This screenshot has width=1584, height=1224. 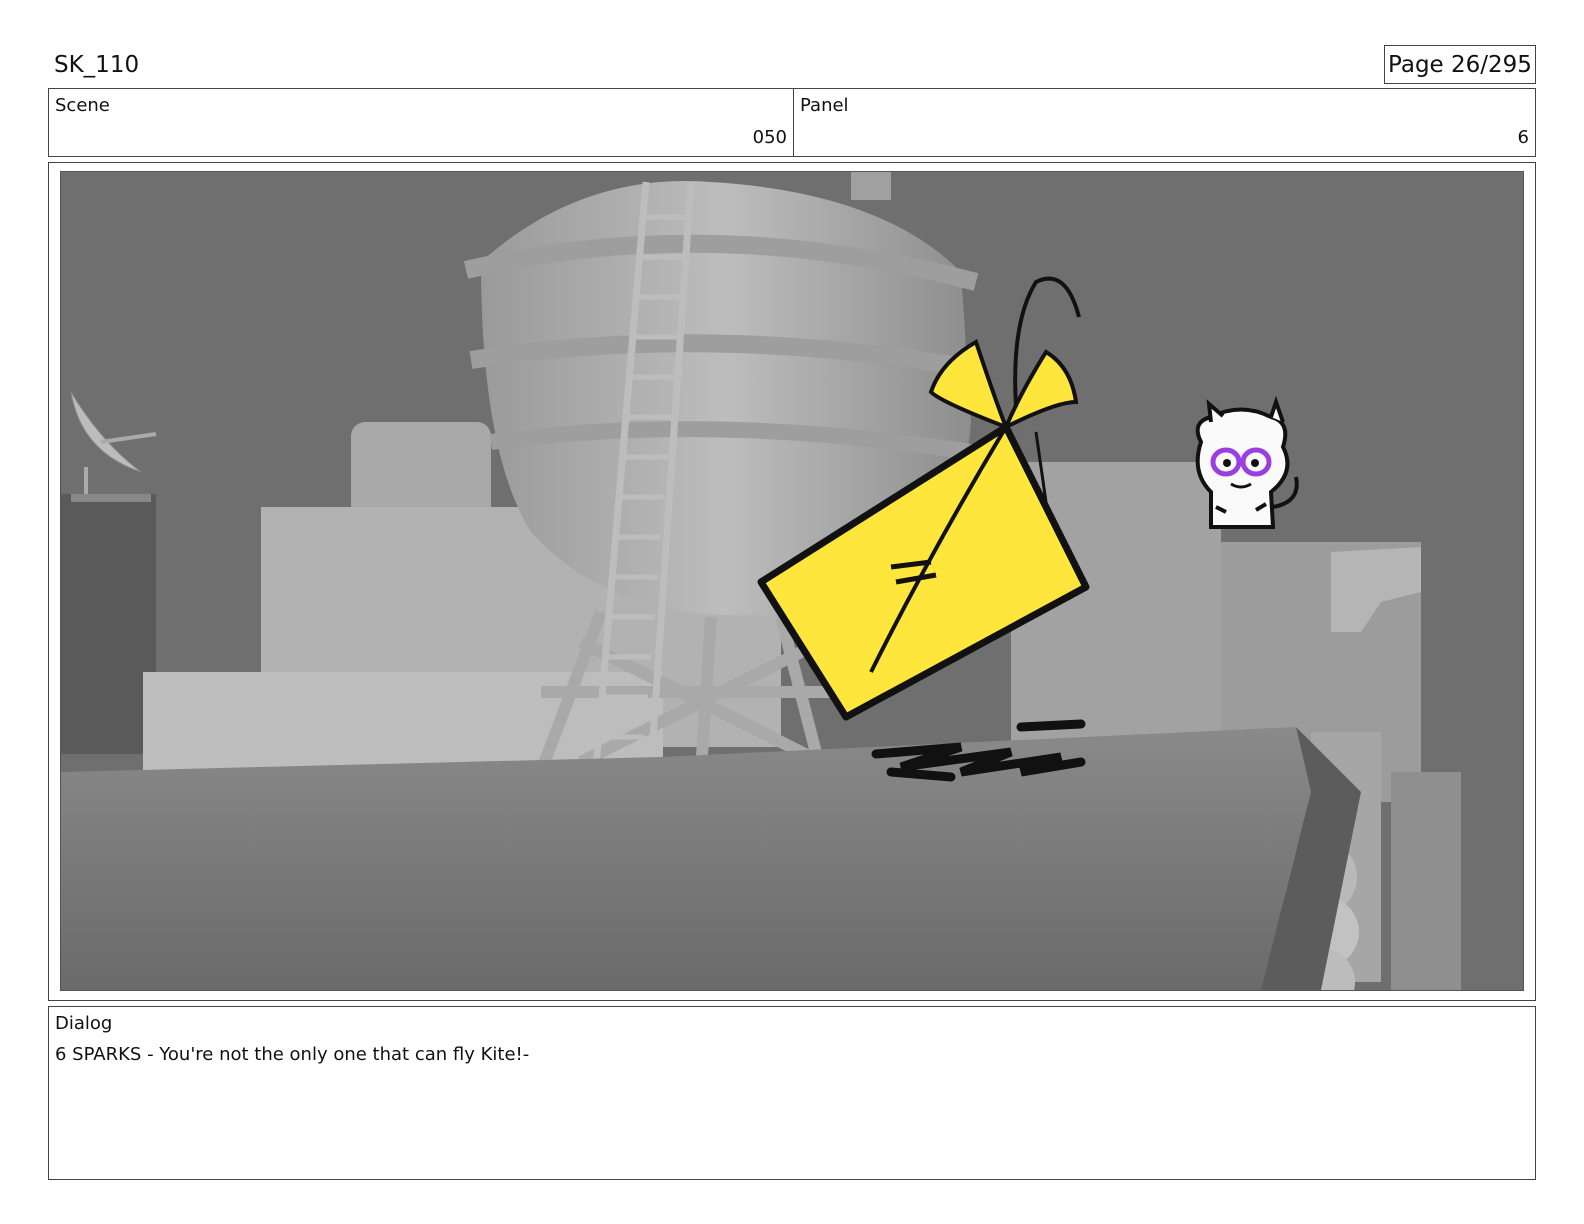 What do you see at coordinates (421, 122) in the screenshot?
I see `scene-cell: Scene 050` at bounding box center [421, 122].